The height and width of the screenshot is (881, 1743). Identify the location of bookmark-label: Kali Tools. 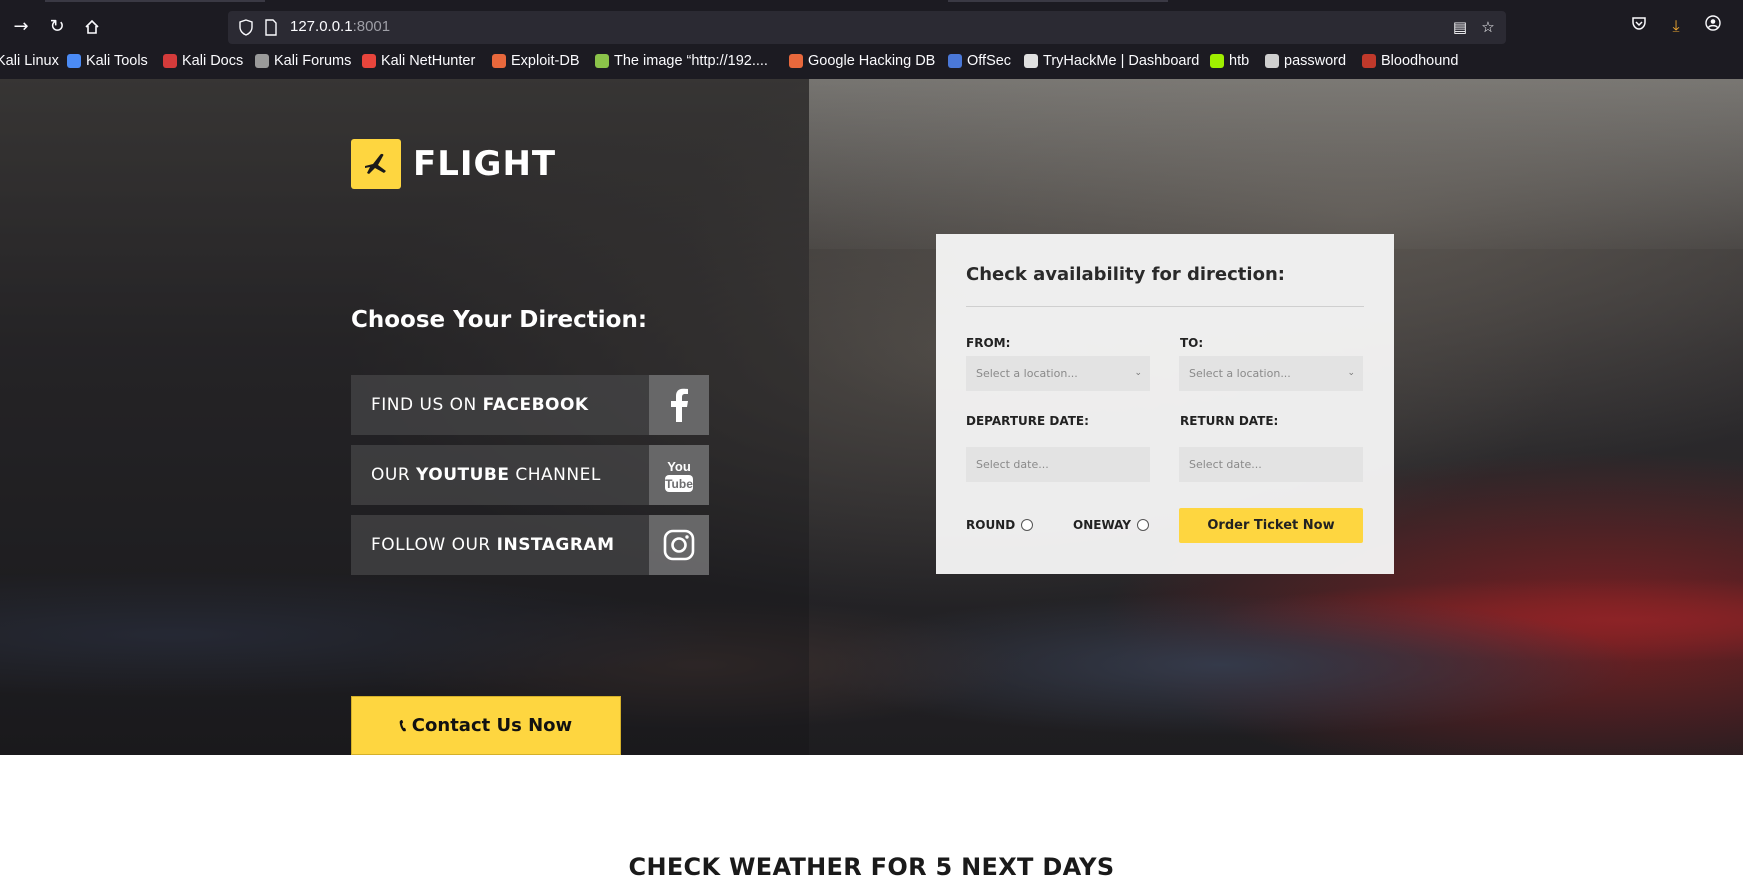
(117, 61).